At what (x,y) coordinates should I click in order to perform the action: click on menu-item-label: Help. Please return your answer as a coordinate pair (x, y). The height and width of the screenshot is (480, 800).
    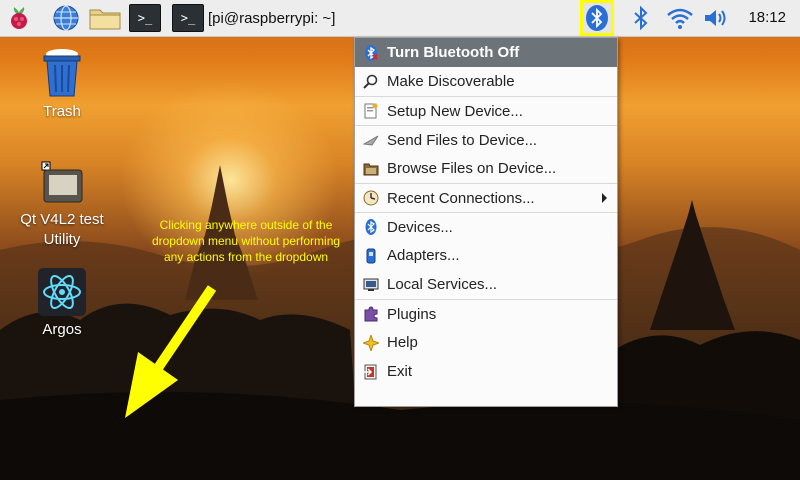
    Looking at the image, I should click on (402, 342).